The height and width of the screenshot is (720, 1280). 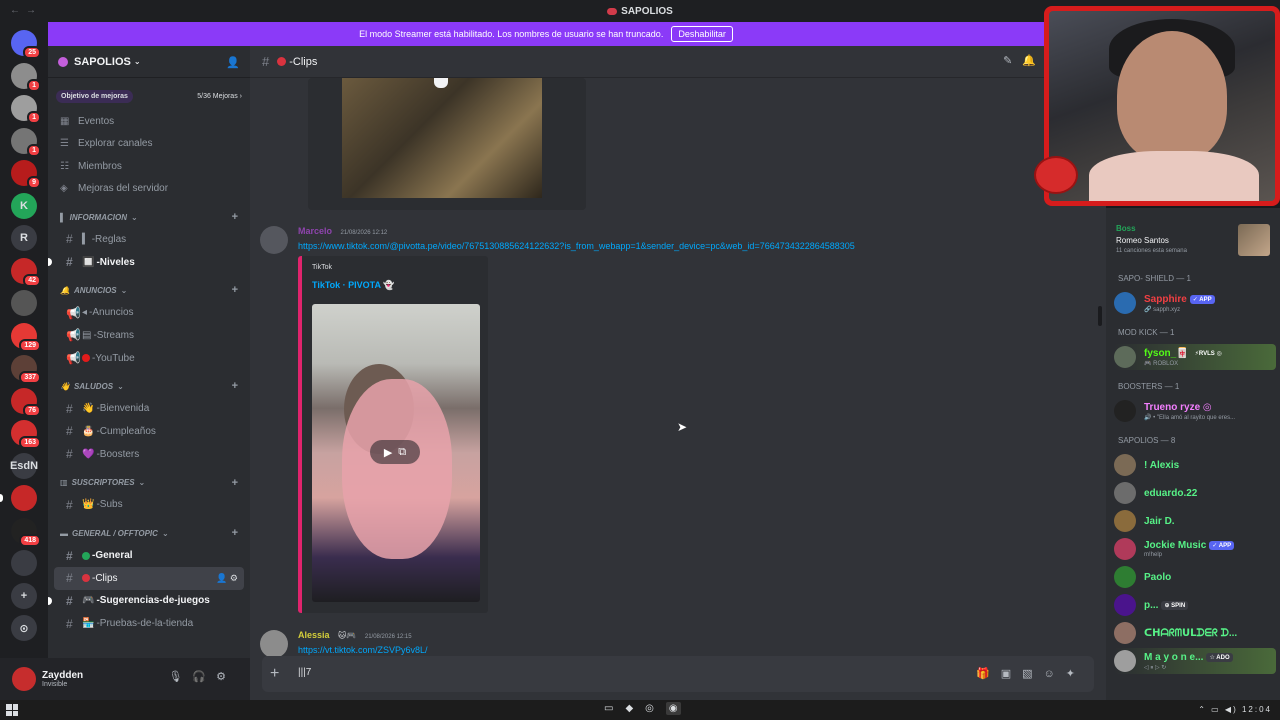 I want to click on member-item: fyson_🀄 ⚡RVLS ◎ 🎮 ROBLOX, so click(x=1195, y=357).